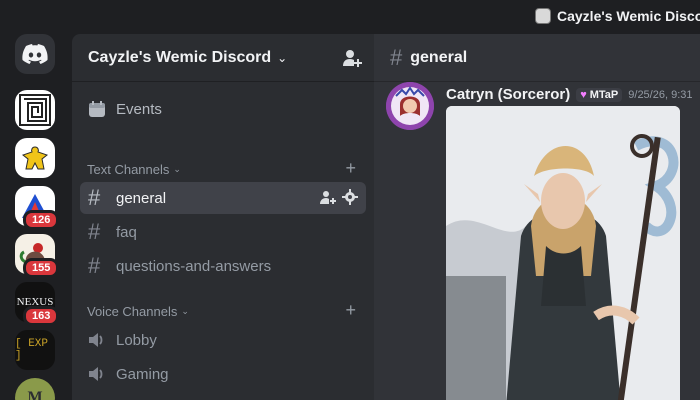 The height and width of the screenshot is (400, 700). Describe the element at coordinates (352, 58) in the screenshot. I see `invite-people-icon` at that location.